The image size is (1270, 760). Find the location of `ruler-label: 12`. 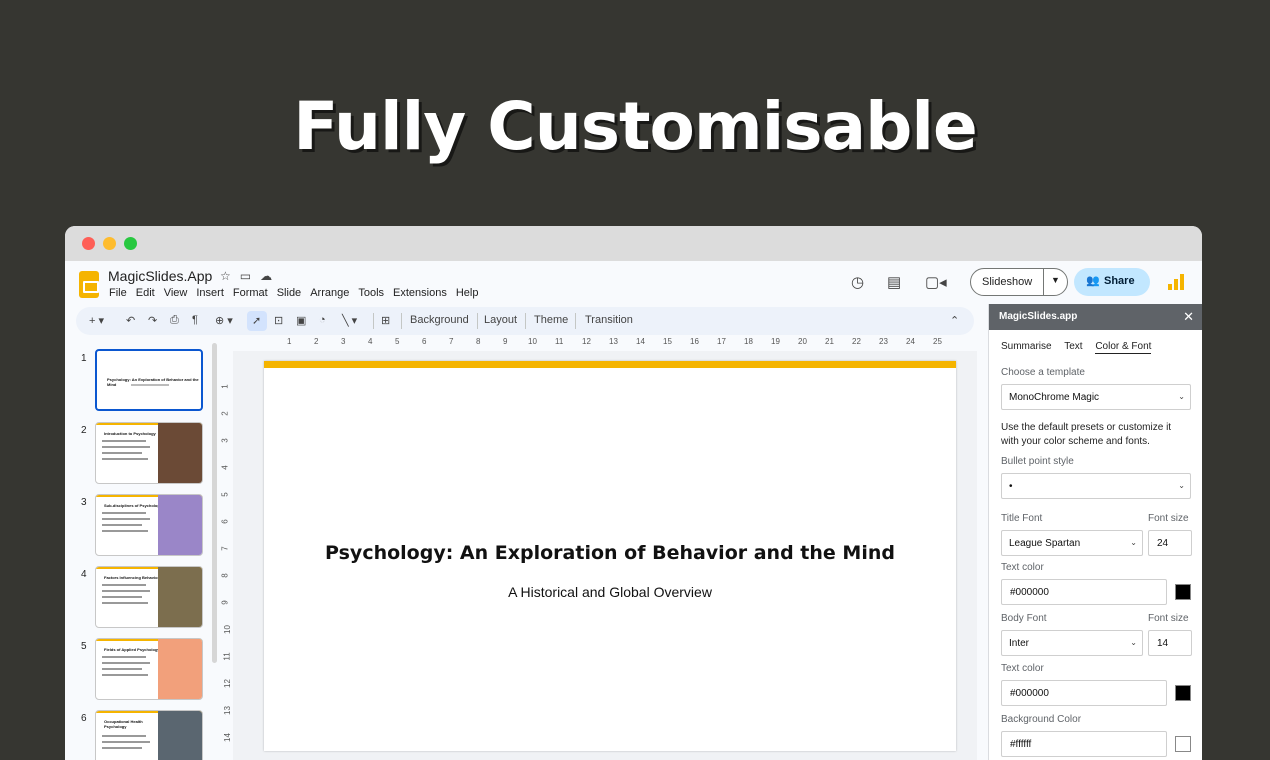

ruler-label: 12 is located at coordinates (586, 341).